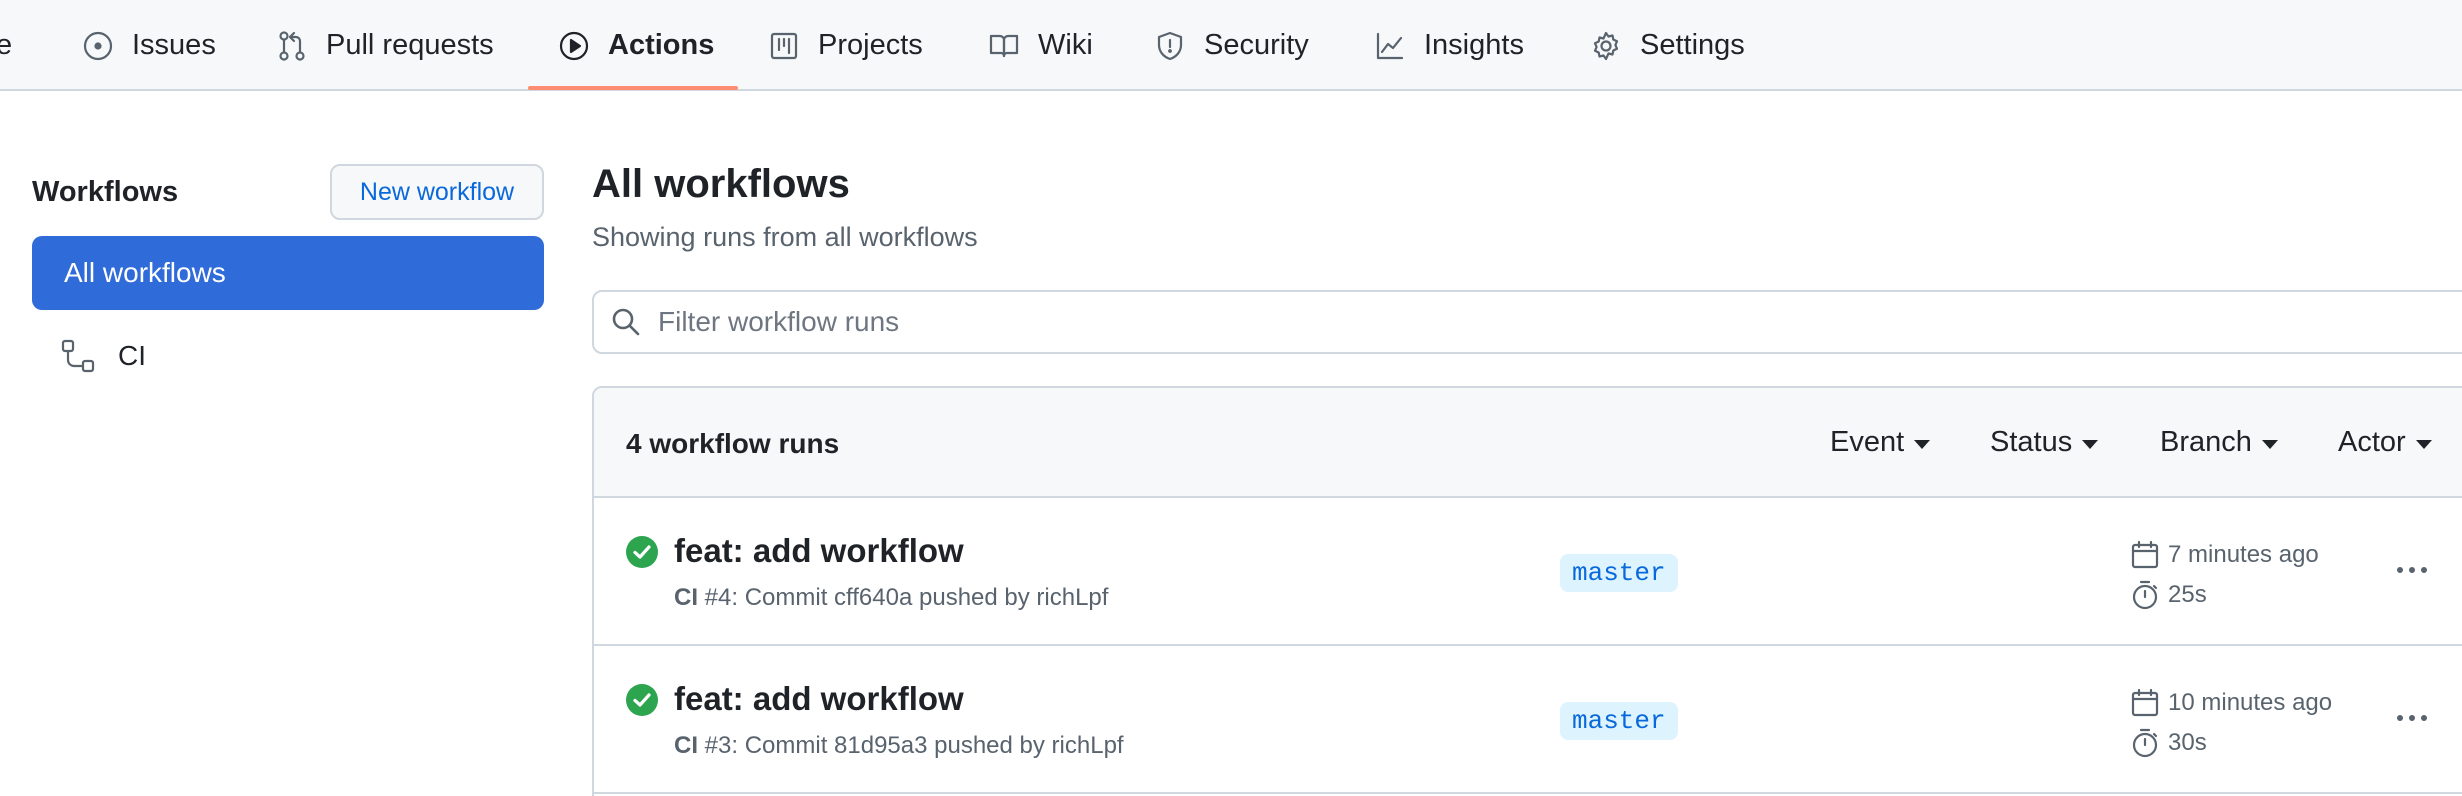  Describe the element at coordinates (78, 356) in the screenshot. I see `workflow-icon` at that location.